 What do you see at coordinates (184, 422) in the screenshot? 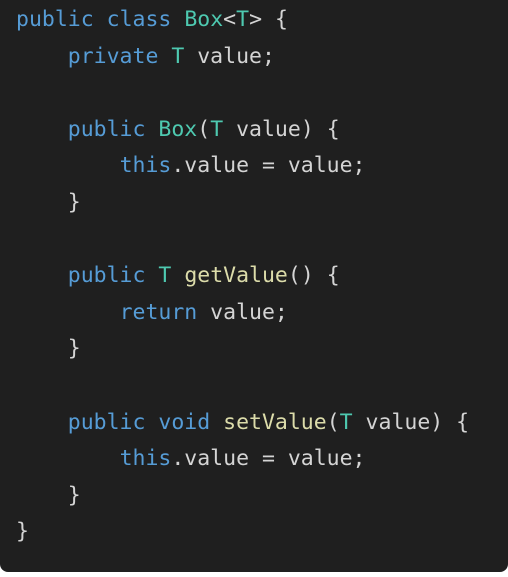
I see `code-keyword: void` at bounding box center [184, 422].